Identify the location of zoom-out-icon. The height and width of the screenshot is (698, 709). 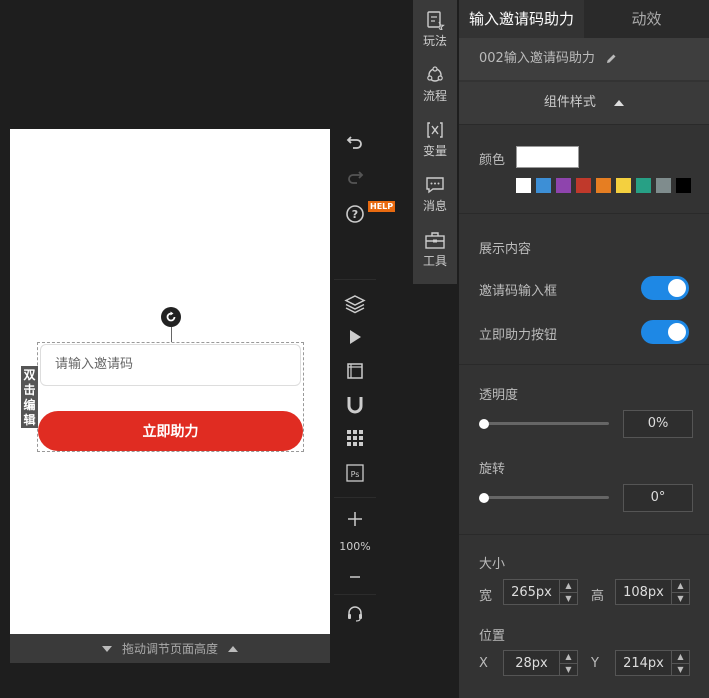
(355, 577).